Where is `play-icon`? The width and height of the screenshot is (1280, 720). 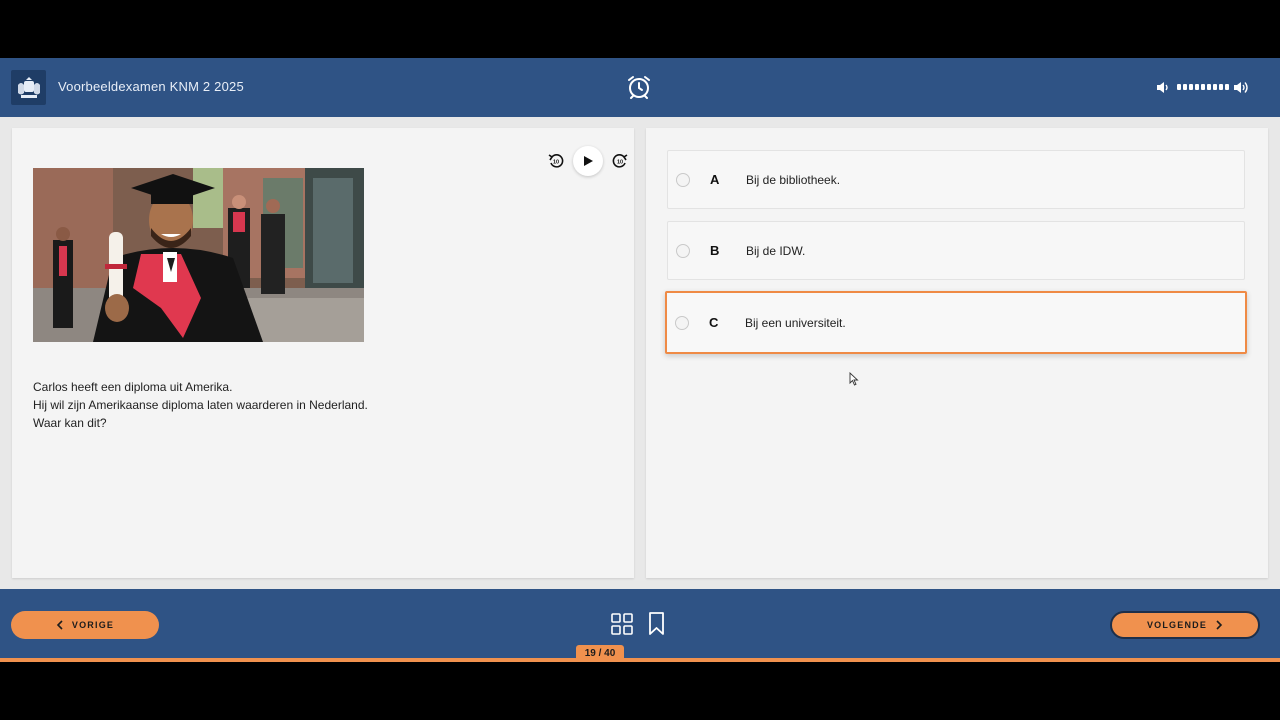 play-icon is located at coordinates (588, 161).